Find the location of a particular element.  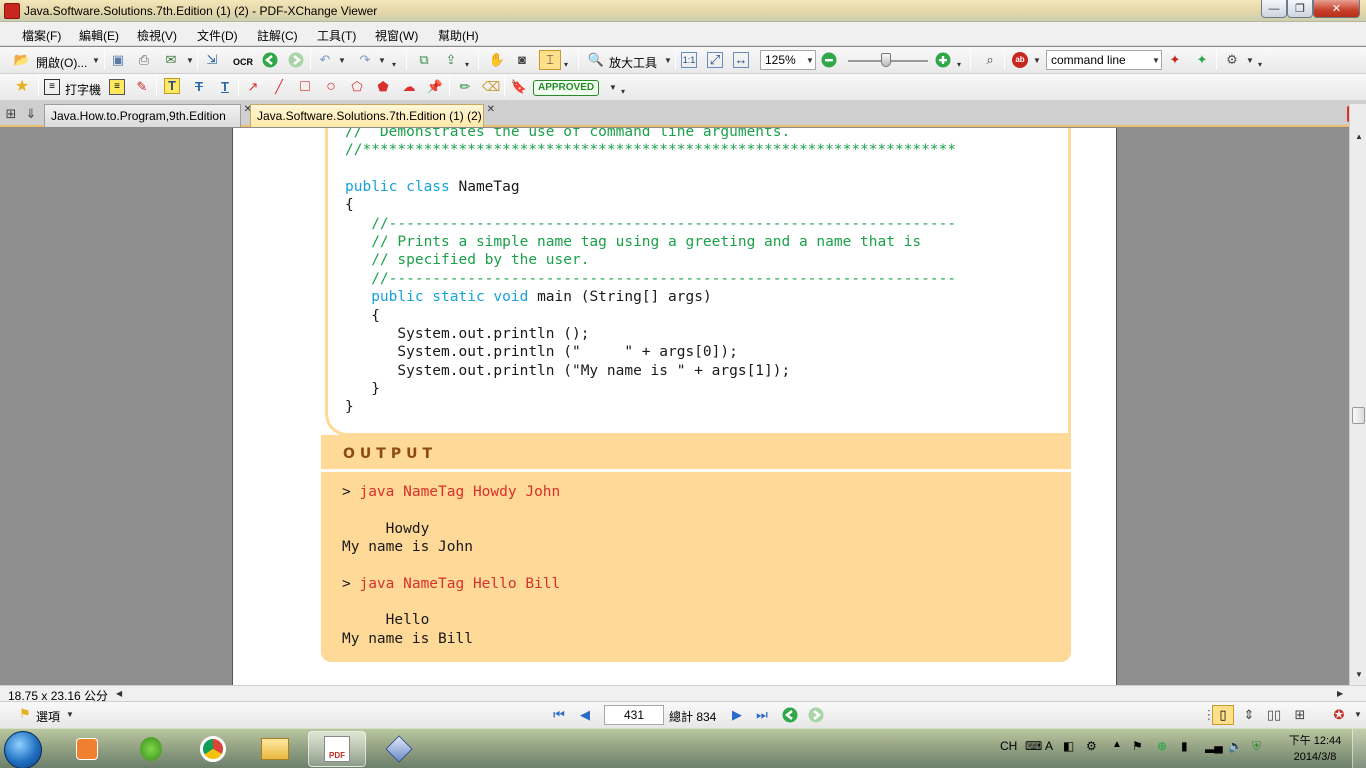

save-icon: ▣ is located at coordinates (118, 60).